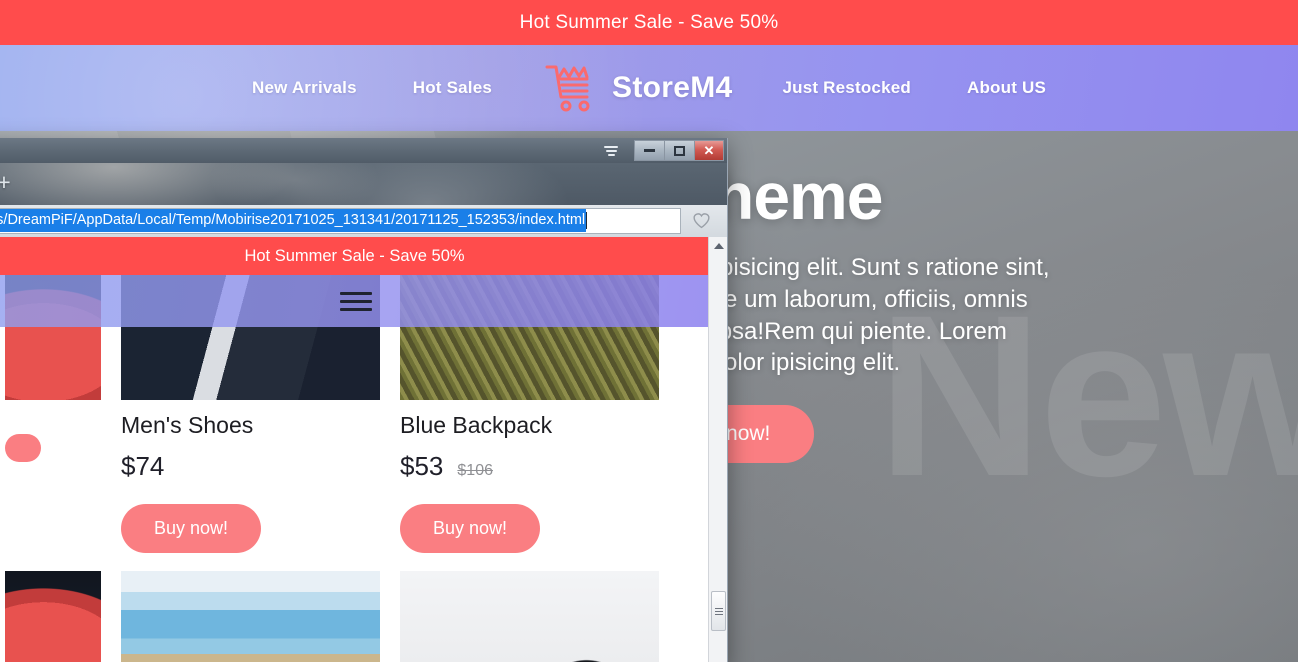 Image resolution: width=1298 pixels, height=662 pixels. Describe the element at coordinates (187, 425) in the screenshot. I see `product-title: Men's Shoes` at that location.